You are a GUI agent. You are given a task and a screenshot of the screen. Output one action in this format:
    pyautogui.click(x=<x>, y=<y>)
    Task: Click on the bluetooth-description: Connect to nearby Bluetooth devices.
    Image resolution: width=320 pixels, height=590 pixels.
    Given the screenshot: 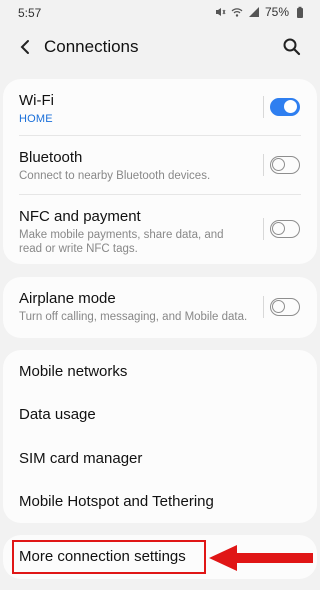 What is the action you would take?
    pyautogui.click(x=115, y=176)
    